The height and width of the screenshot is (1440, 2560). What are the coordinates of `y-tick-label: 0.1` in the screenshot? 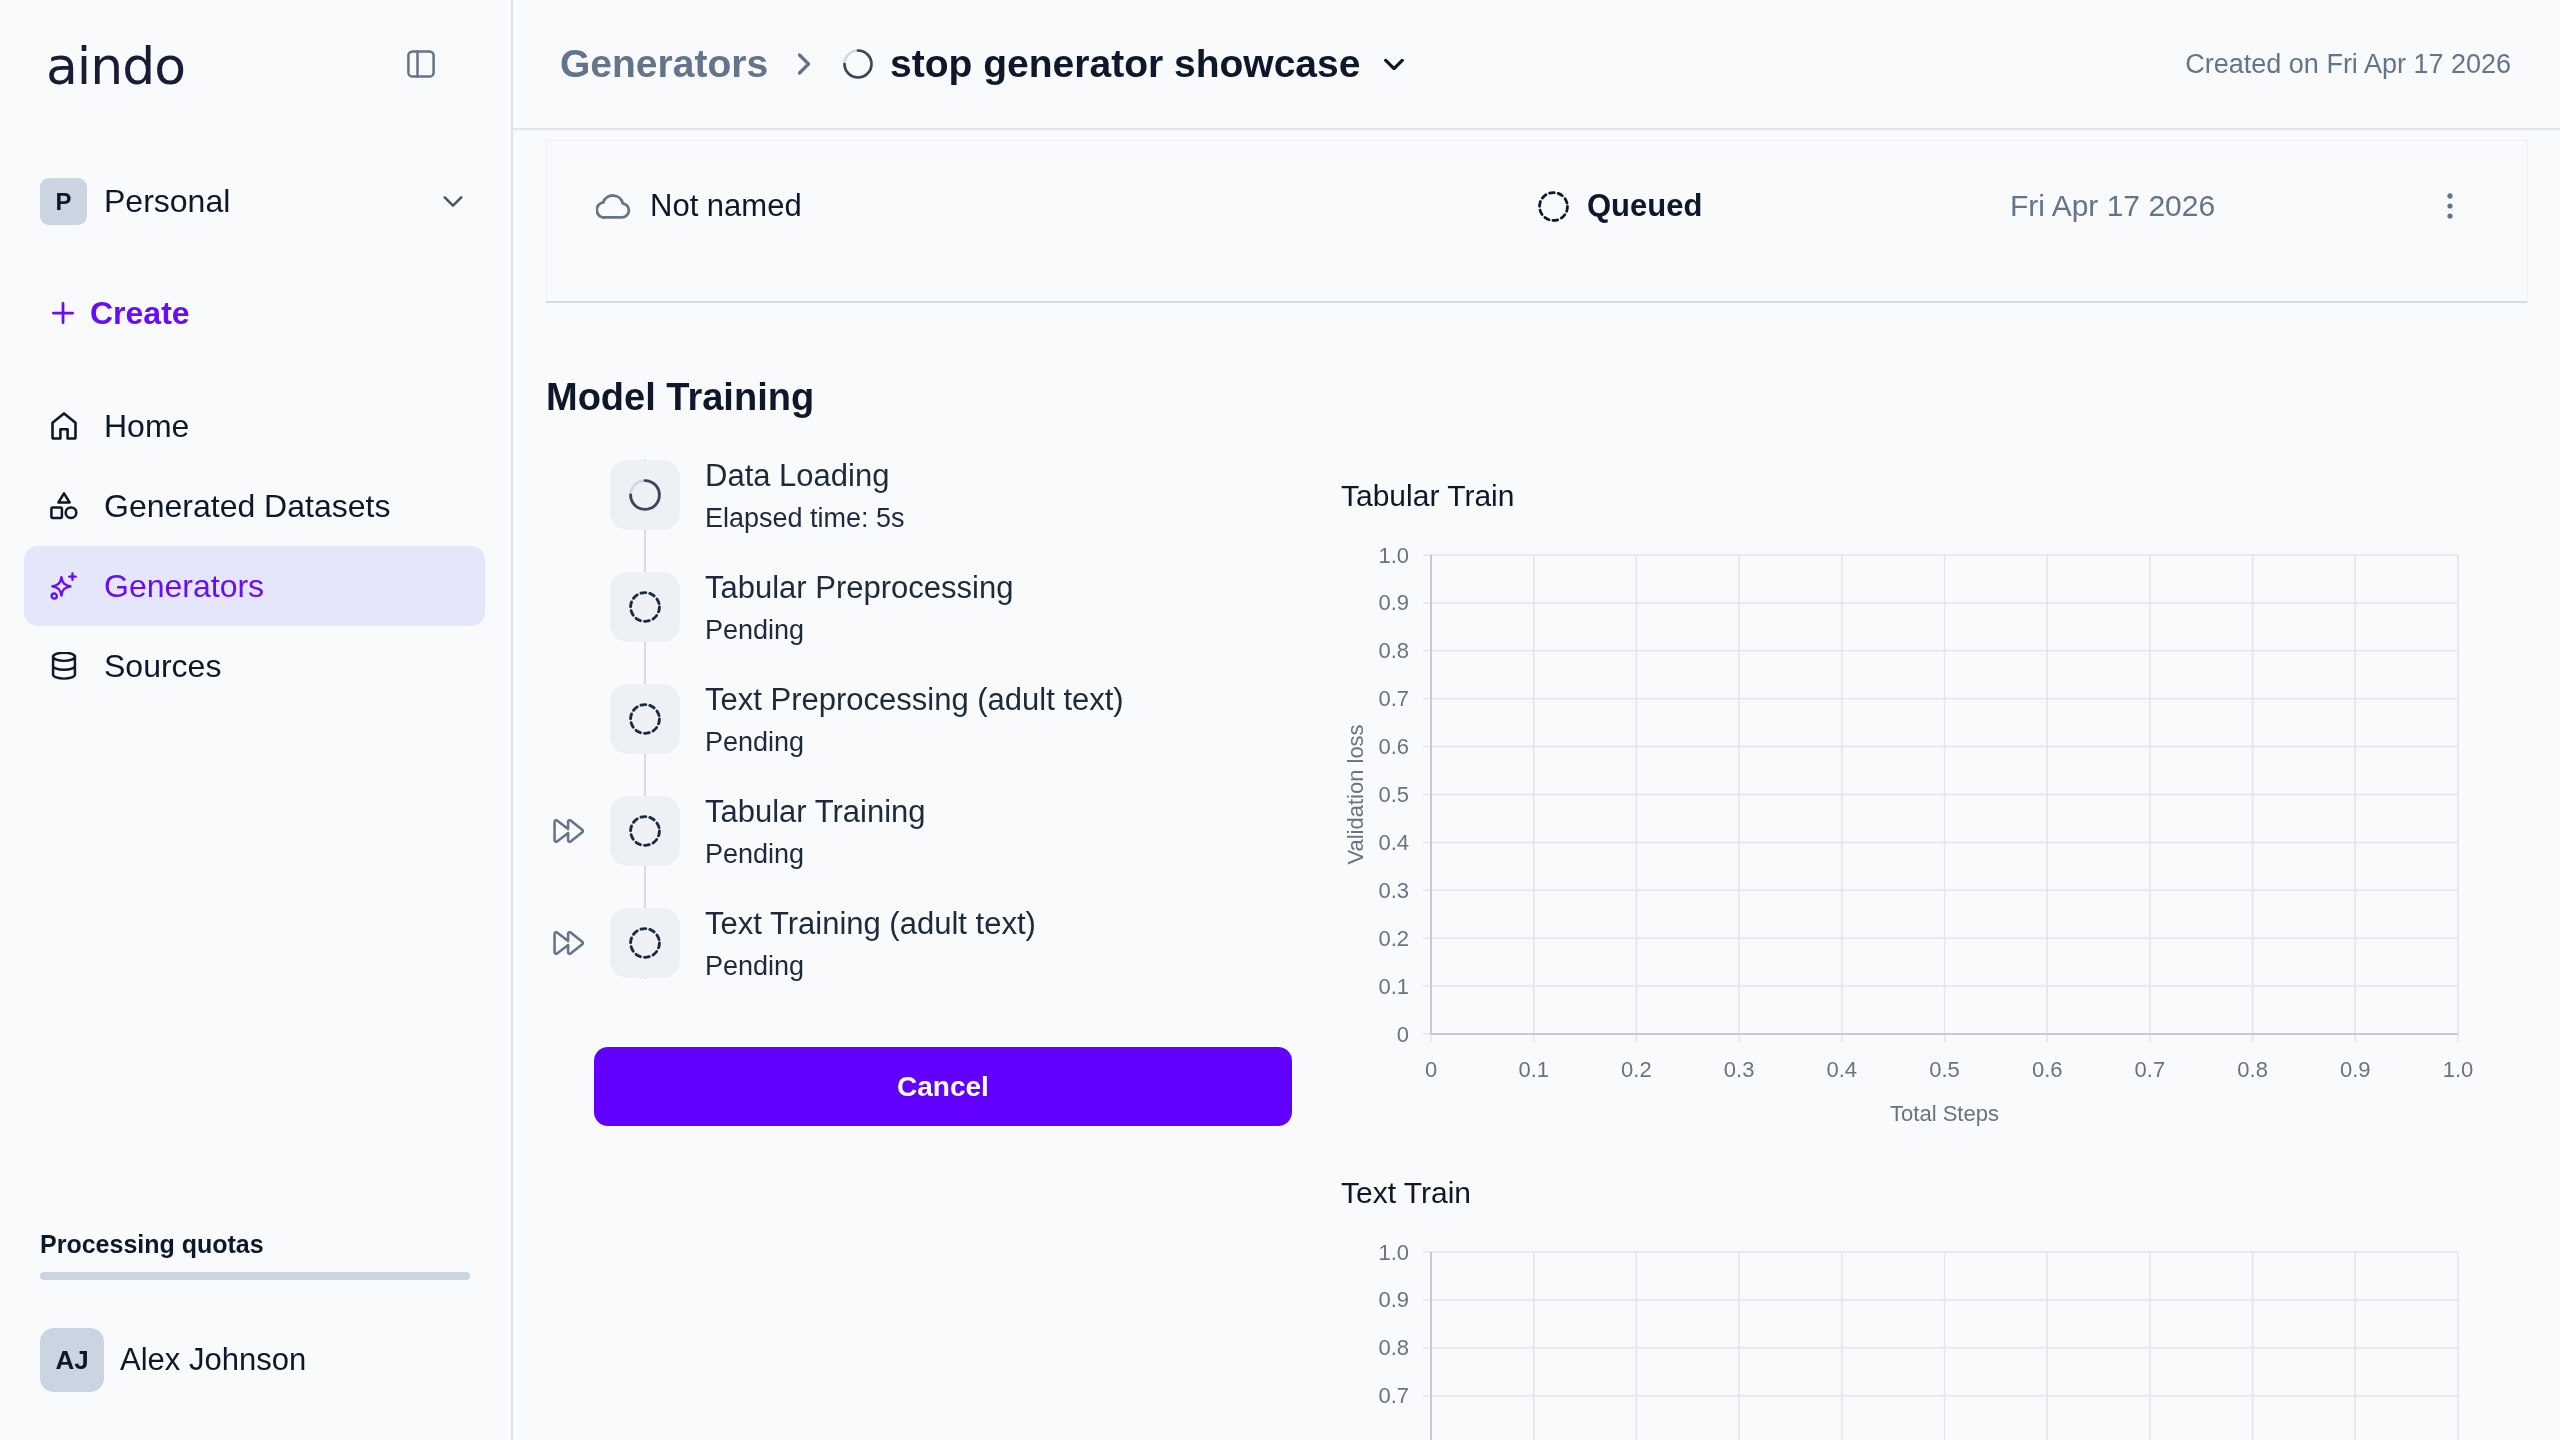 It's located at (1393, 986).